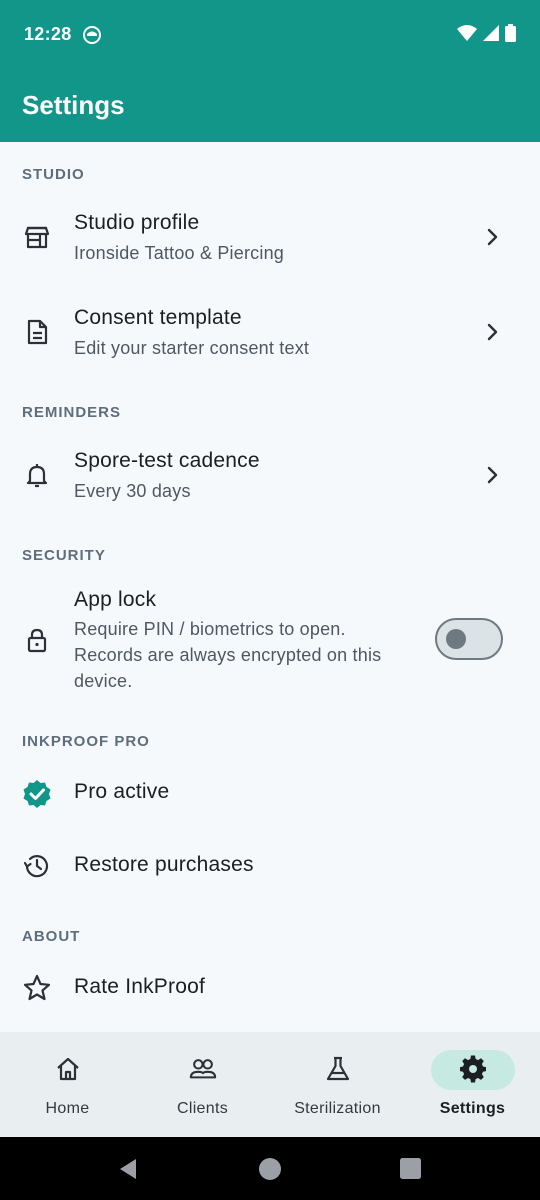  What do you see at coordinates (270, 793) in the screenshot?
I see `pro-active-row: Pro active` at bounding box center [270, 793].